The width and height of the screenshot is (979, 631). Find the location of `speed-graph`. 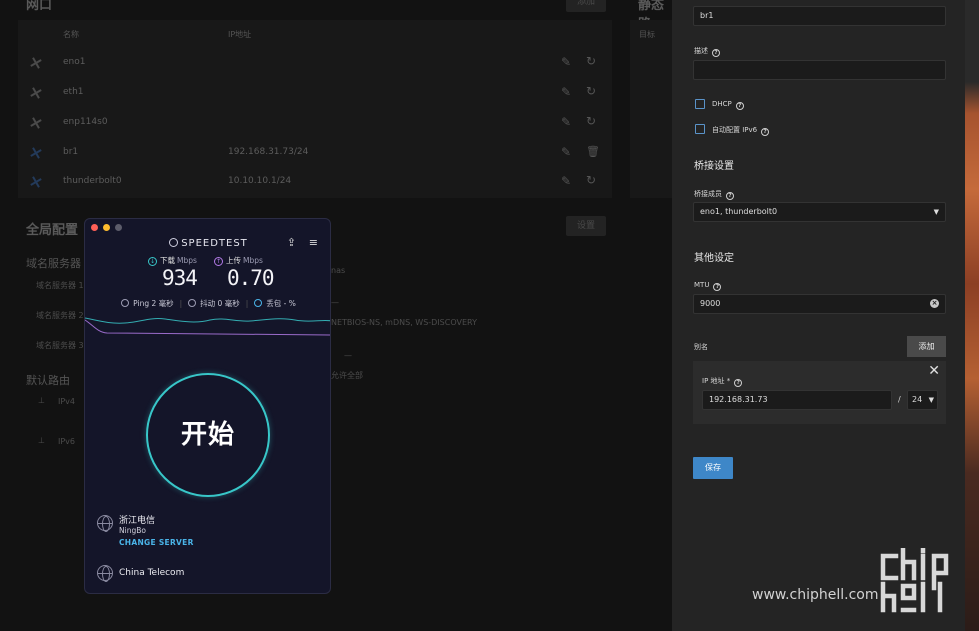

speed-graph is located at coordinates (207, 326).